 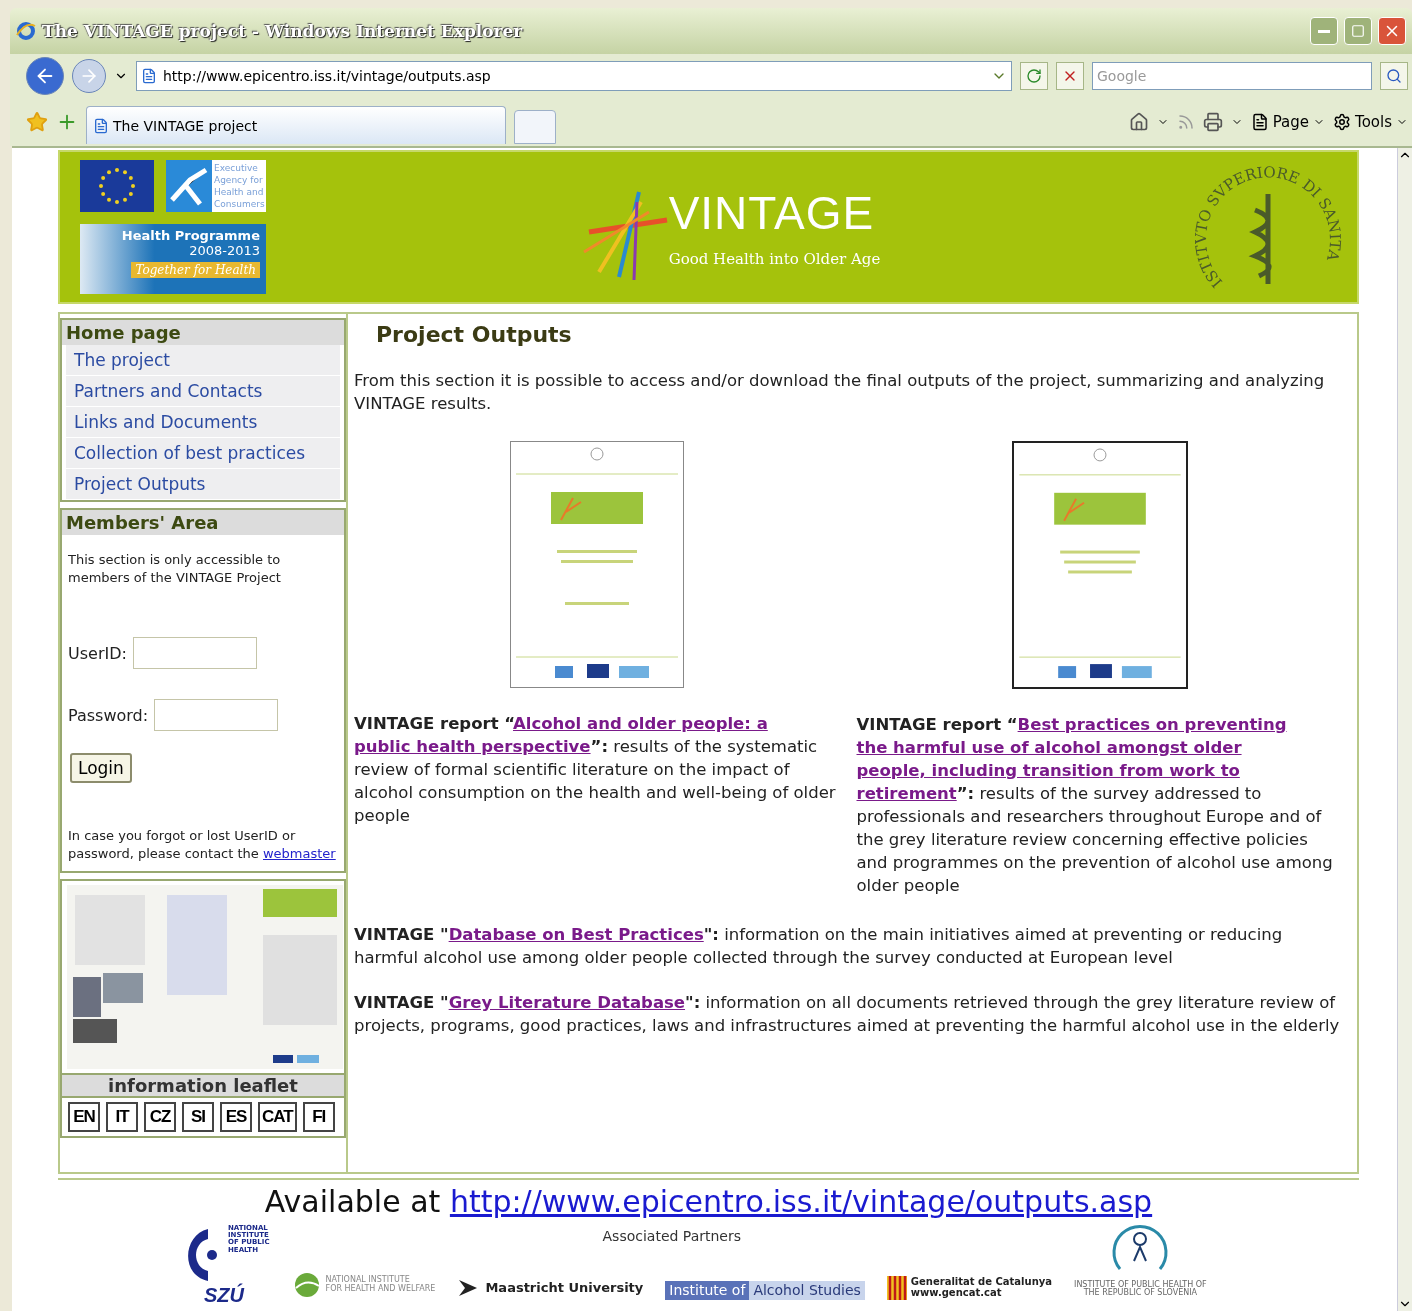 What do you see at coordinates (1070, 76) in the screenshot?
I see `stop-button` at bounding box center [1070, 76].